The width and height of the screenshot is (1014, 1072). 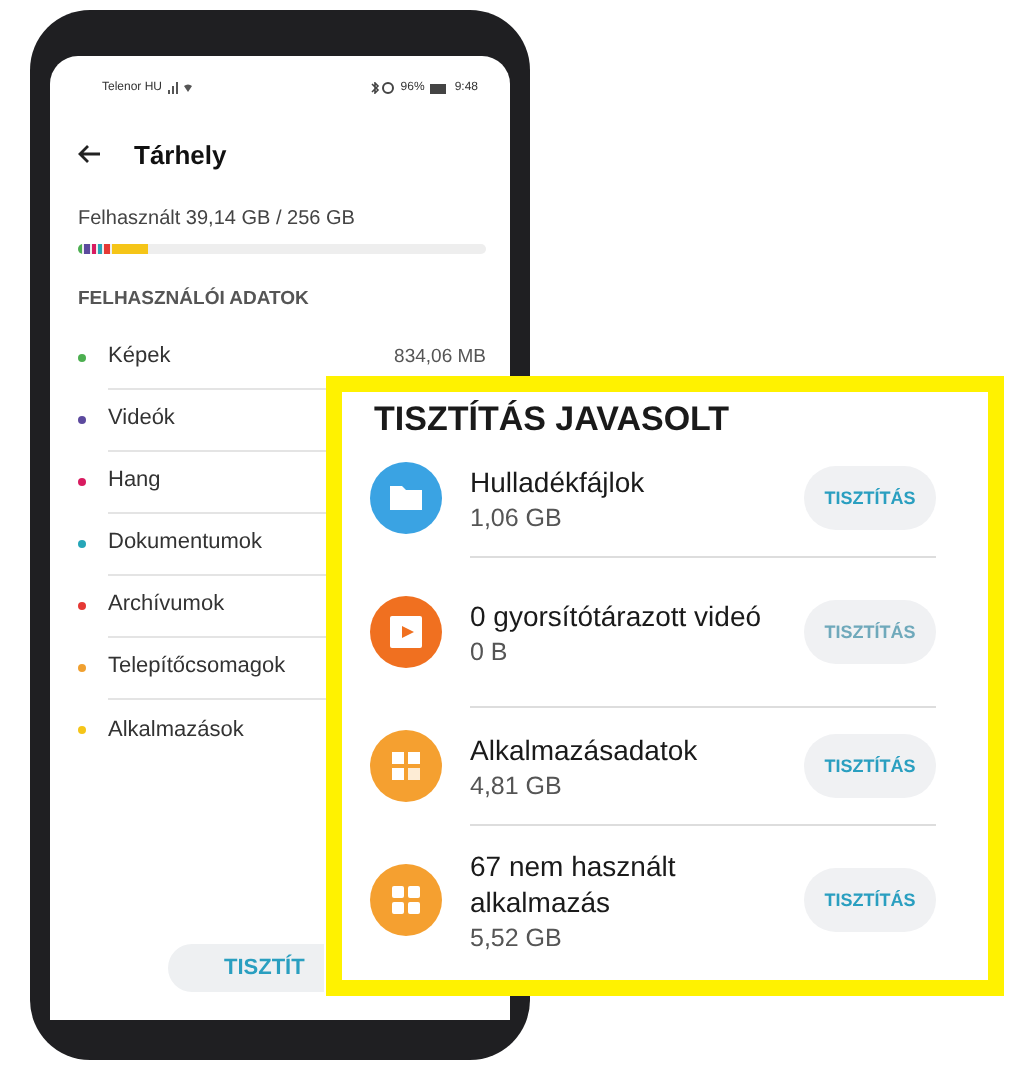 I want to click on item-size: 1,06 GB, so click(x=517, y=518).